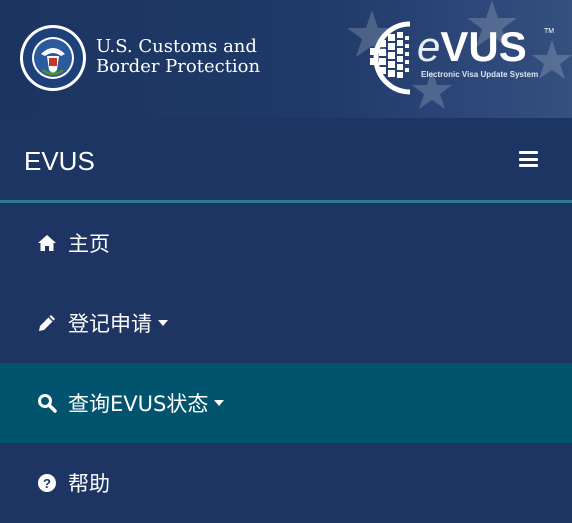 The image size is (572, 523). I want to click on menu-item-label: 主页, so click(89, 244).